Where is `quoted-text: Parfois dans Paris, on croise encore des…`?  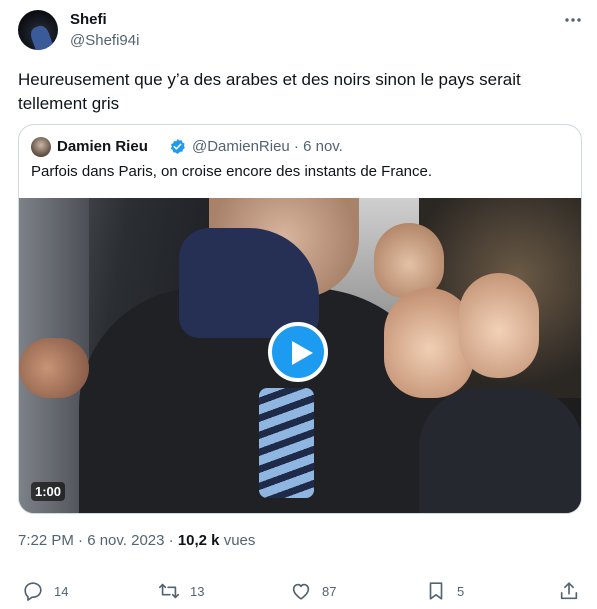 quoted-text: Parfois dans Paris, on croise encore des… is located at coordinates (232, 171).